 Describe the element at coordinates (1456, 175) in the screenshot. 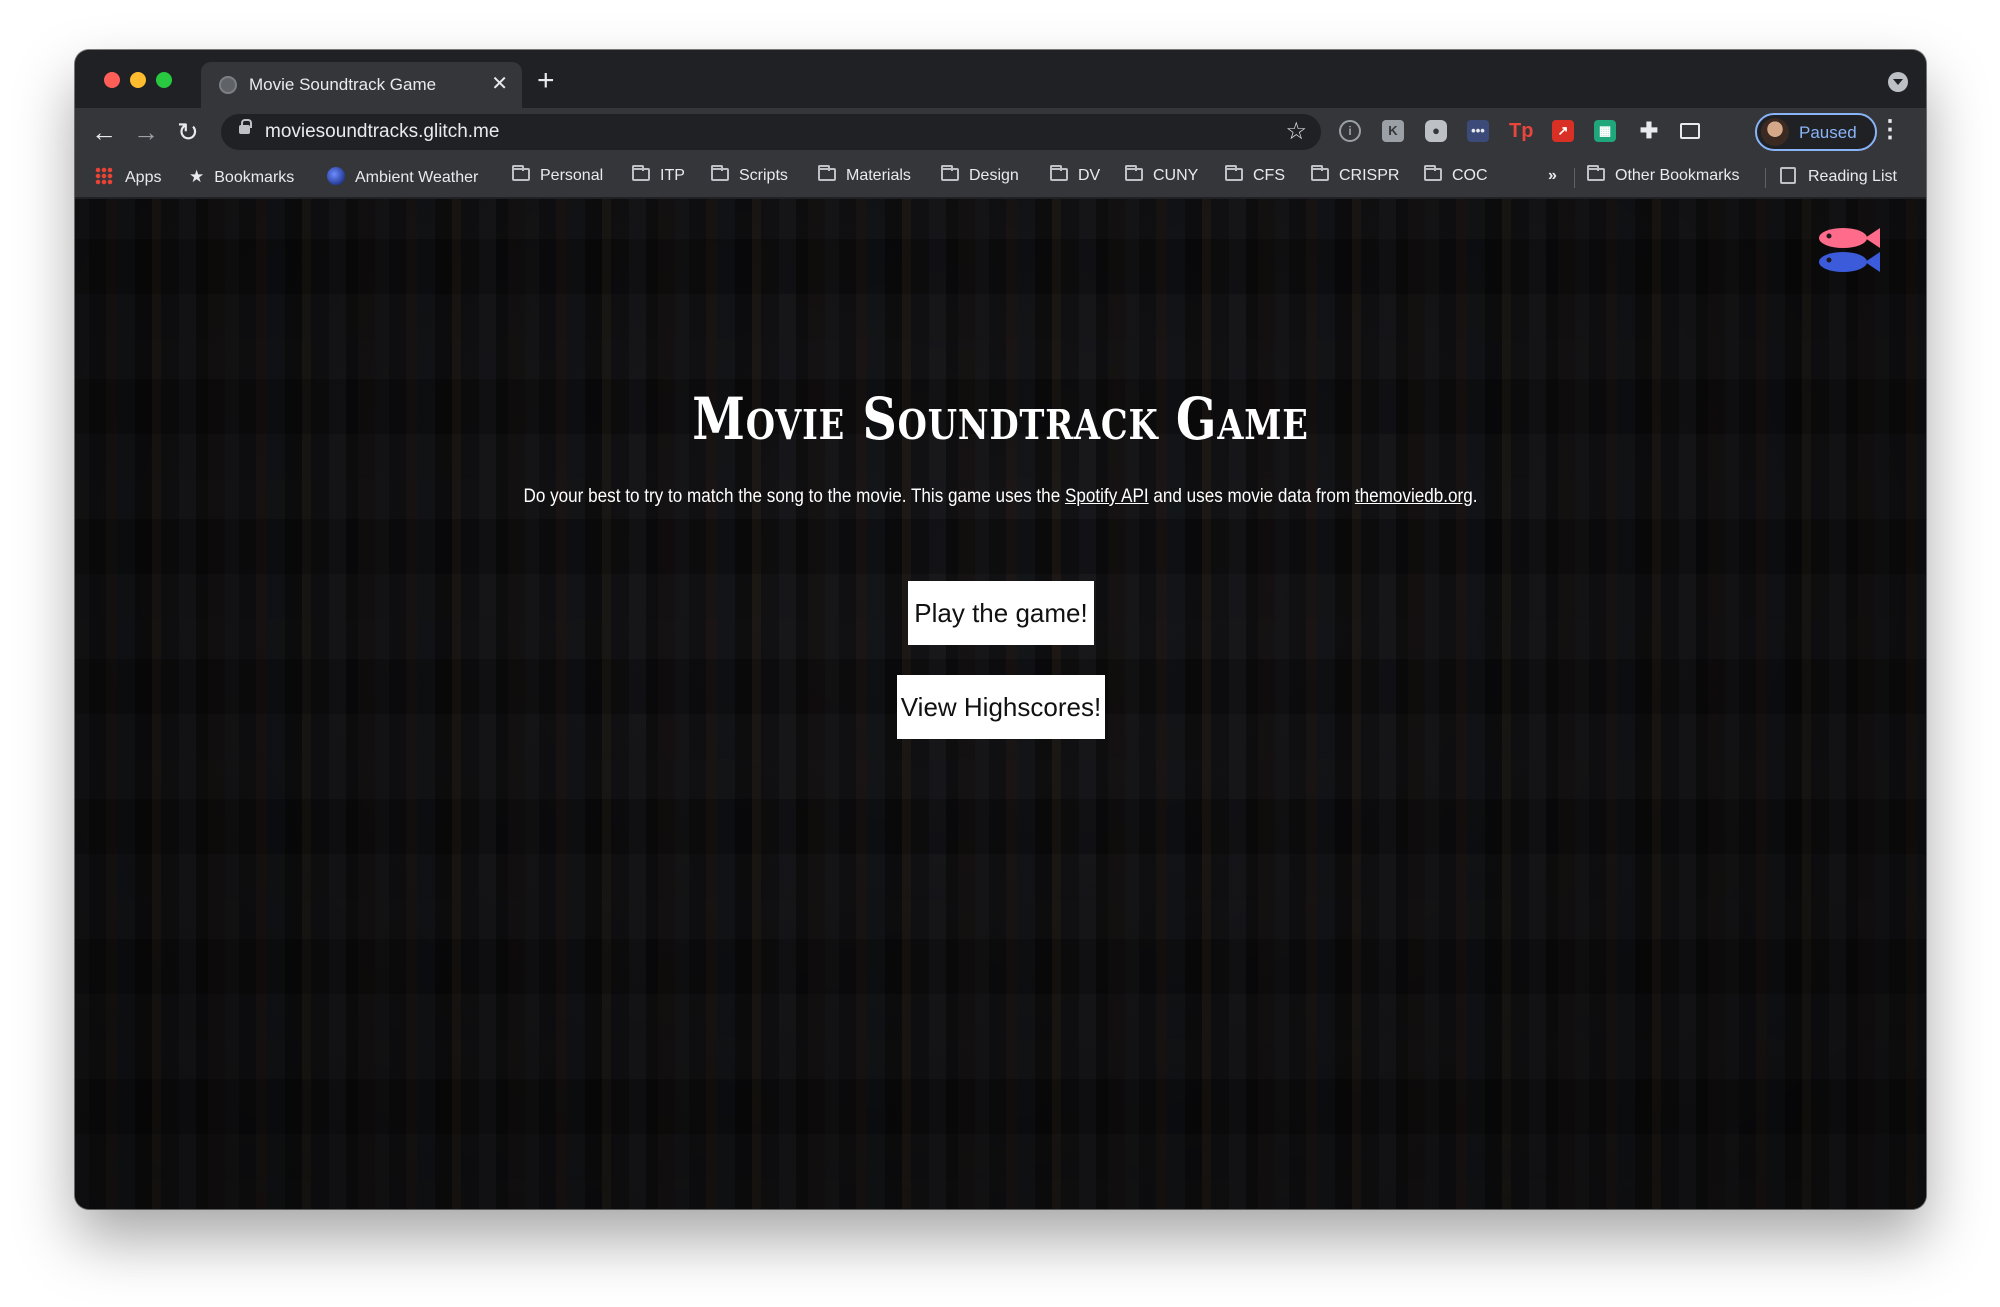

I see `bookmark-coc: COC` at that location.